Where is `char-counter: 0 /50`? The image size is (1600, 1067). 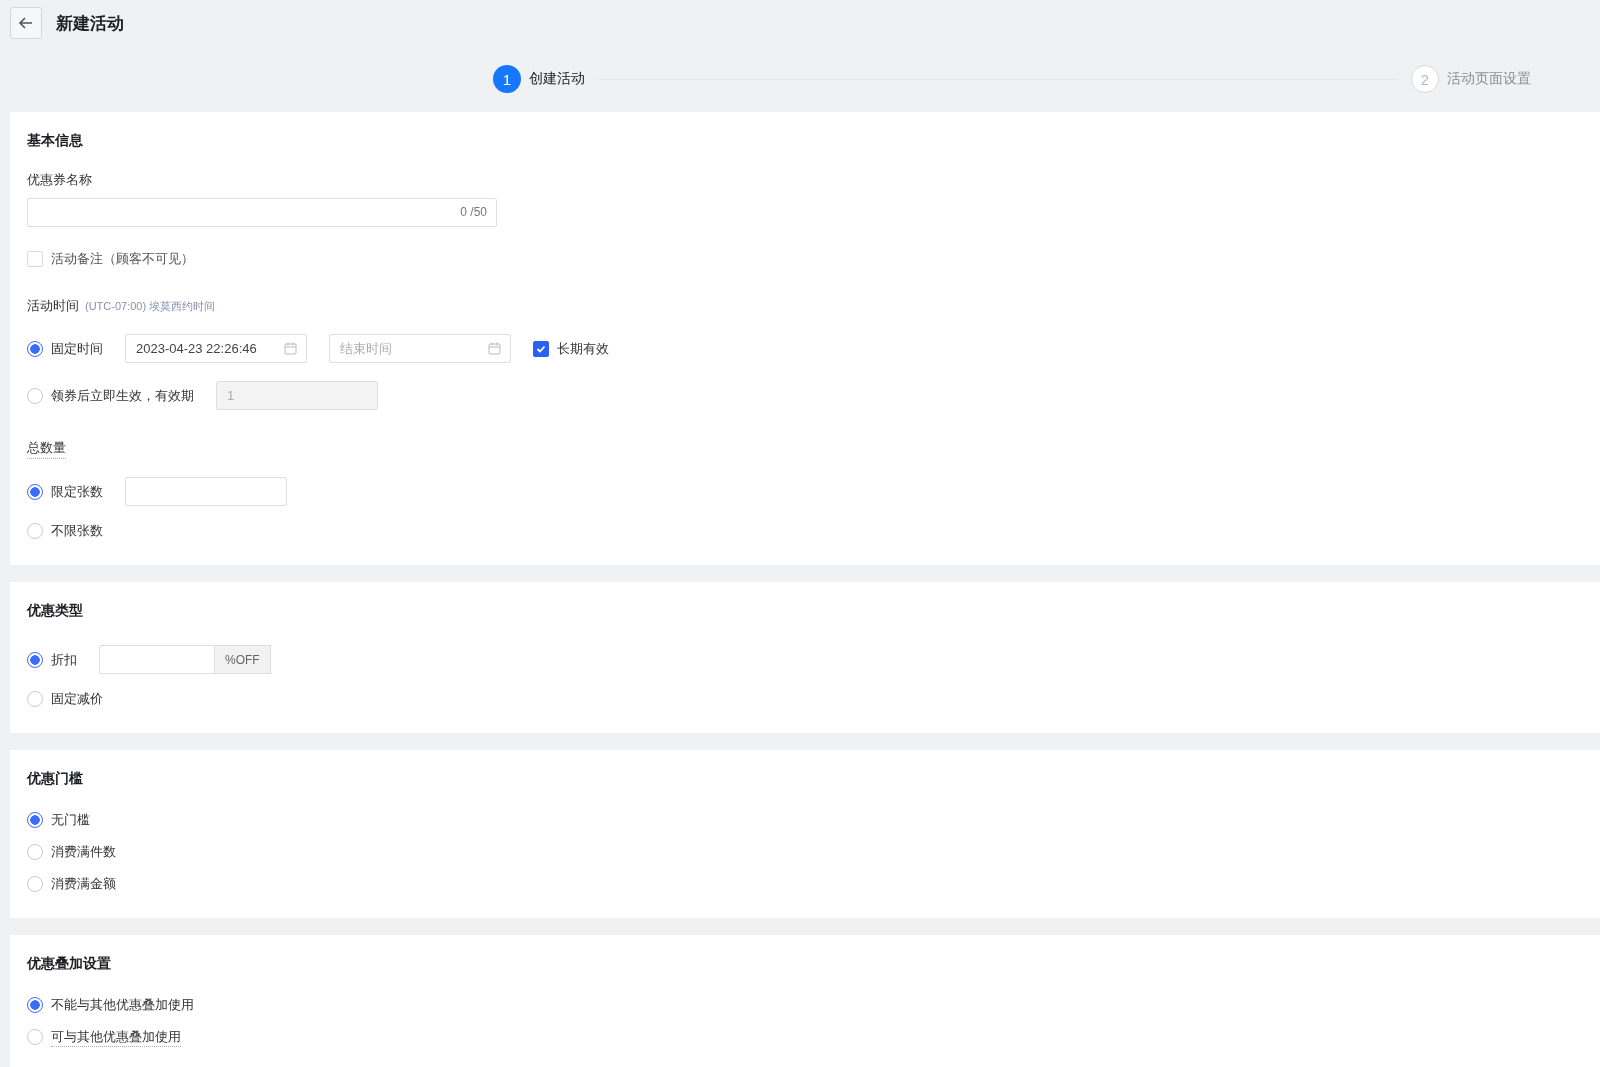
char-counter: 0 /50 is located at coordinates (473, 212).